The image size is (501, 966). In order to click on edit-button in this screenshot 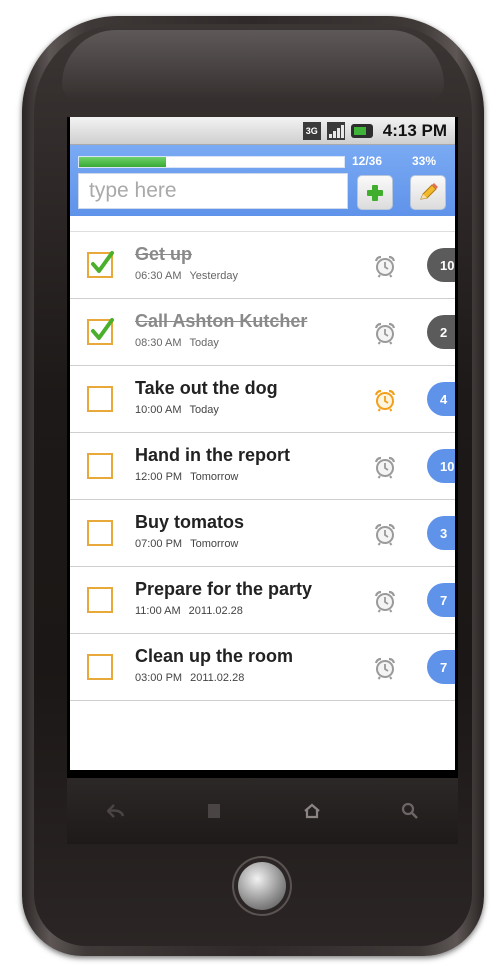, I will do `click(428, 192)`.